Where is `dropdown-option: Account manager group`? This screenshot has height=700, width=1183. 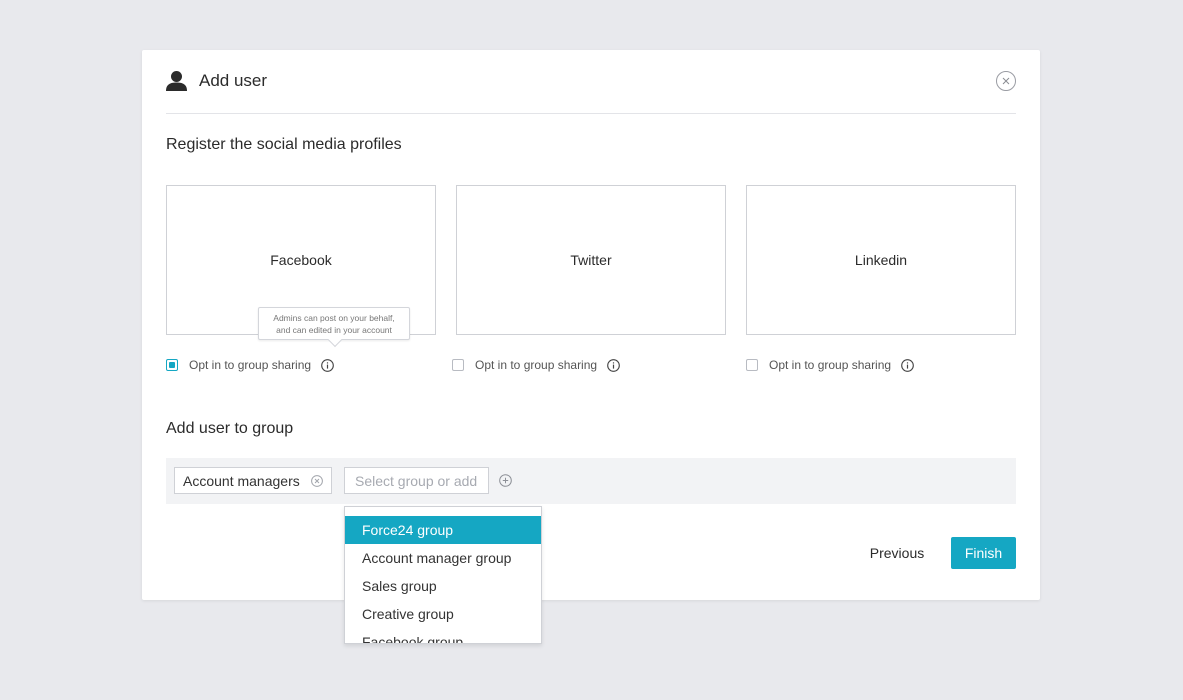
dropdown-option: Account manager group is located at coordinates (443, 558).